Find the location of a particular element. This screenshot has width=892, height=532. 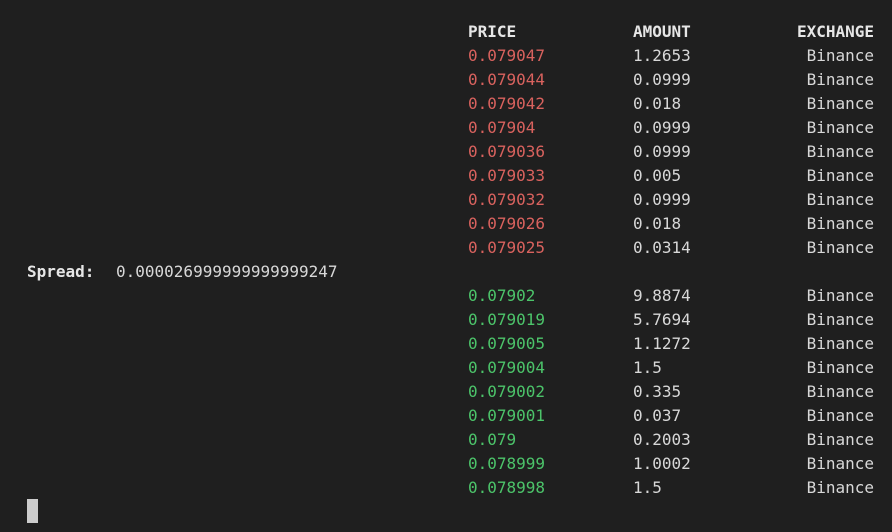

bid-price: 0.079001 is located at coordinates (507, 415).